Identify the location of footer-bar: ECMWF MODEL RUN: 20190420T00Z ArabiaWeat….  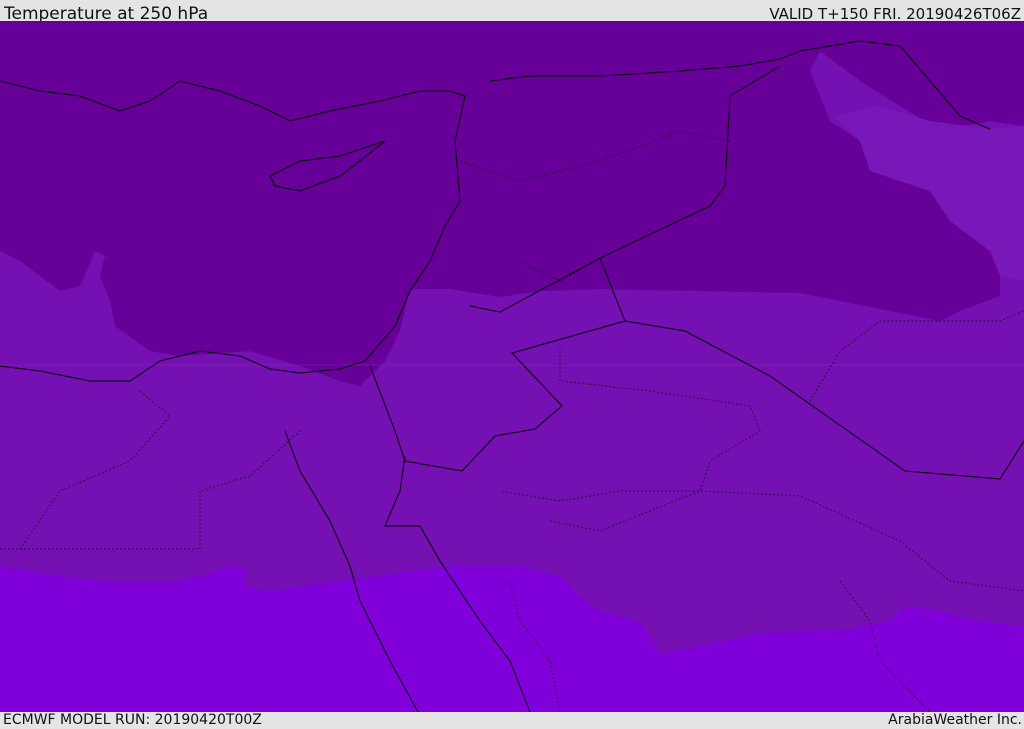
(512, 720).